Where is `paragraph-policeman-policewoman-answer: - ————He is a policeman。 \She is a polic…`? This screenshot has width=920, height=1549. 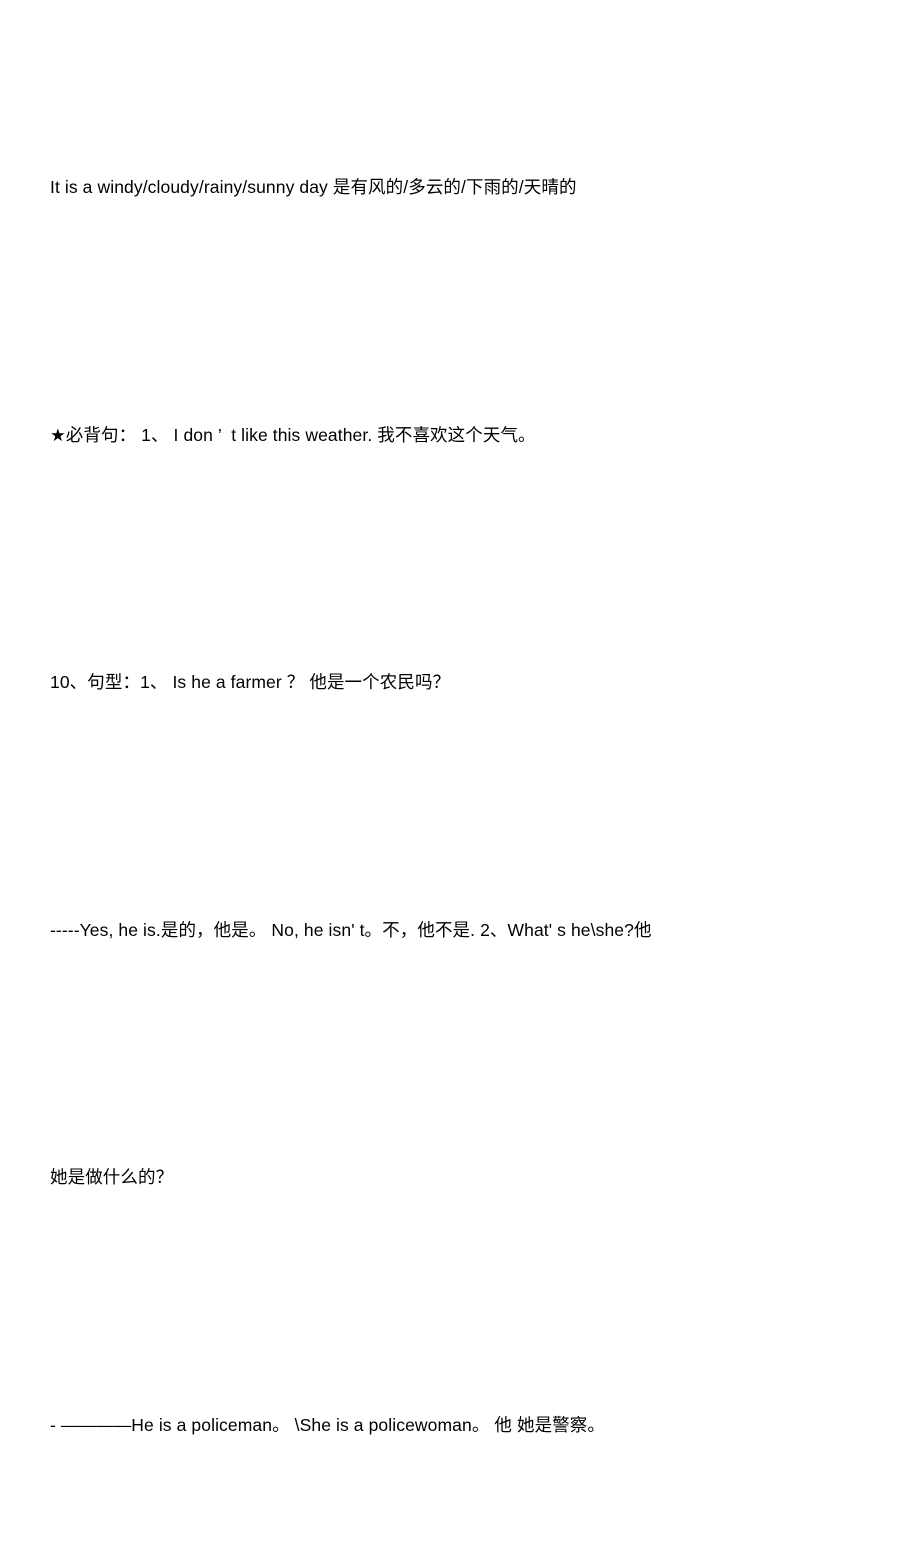 paragraph-policeman-policewoman-answer: - ————He is a policeman。 \She is a polic… is located at coordinates (460, 1425).